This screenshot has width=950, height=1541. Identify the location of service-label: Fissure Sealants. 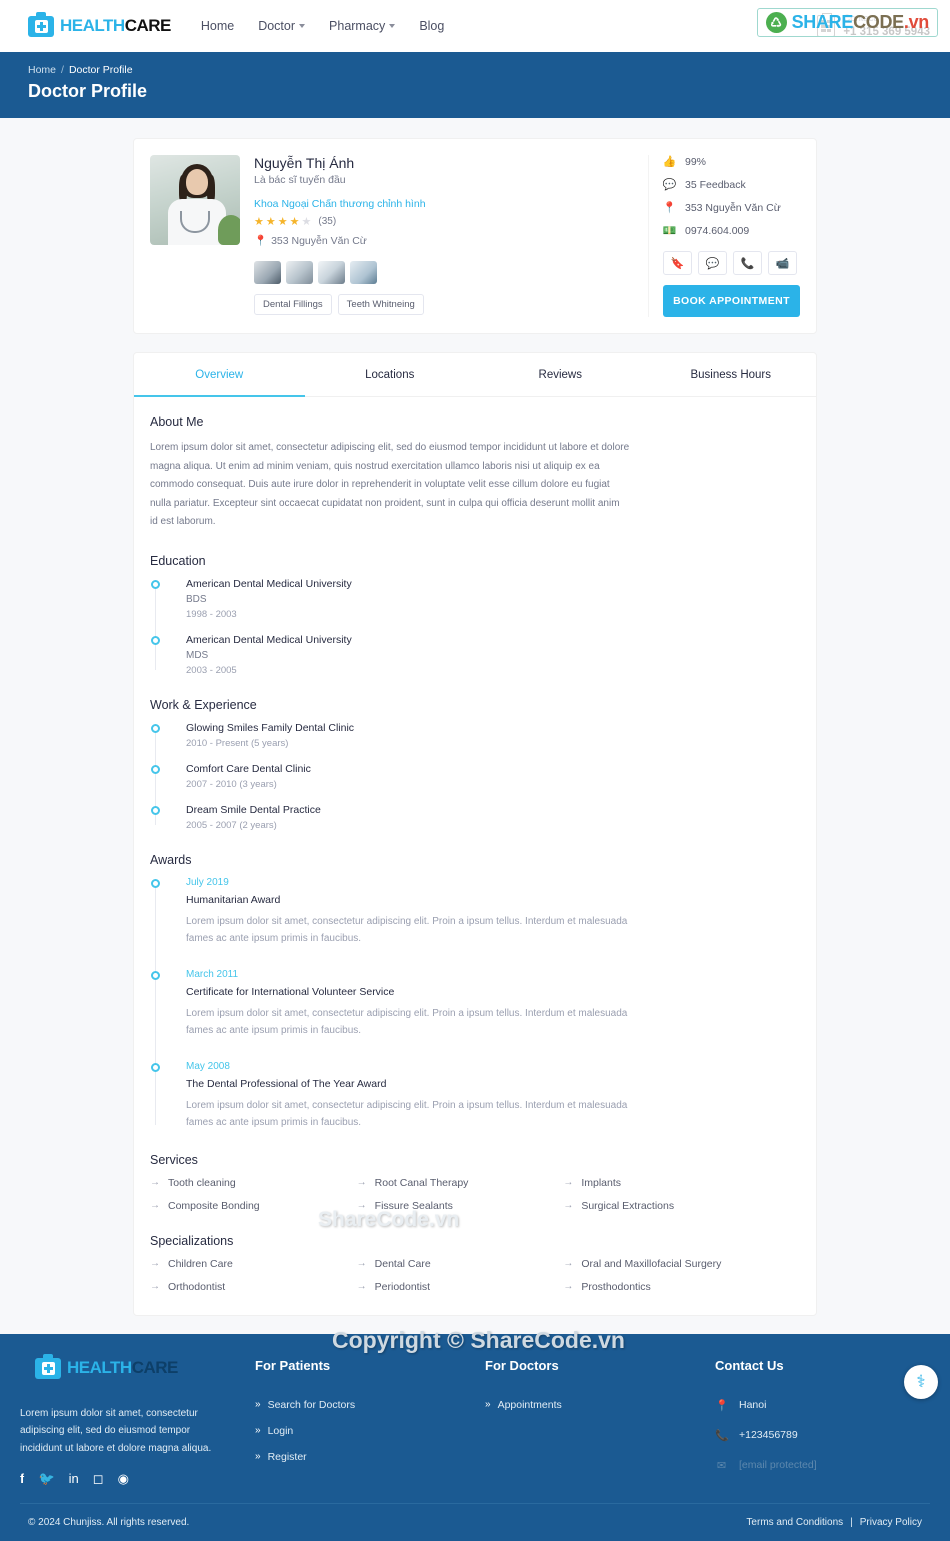
(413, 1205).